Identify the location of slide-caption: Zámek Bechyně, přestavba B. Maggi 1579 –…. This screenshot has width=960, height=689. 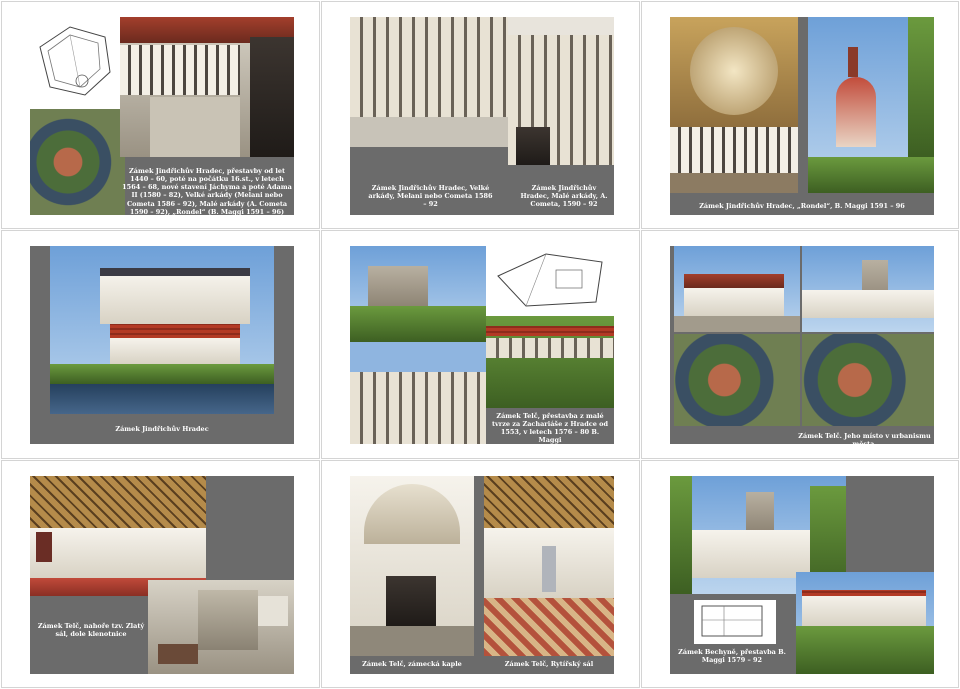
(732, 656).